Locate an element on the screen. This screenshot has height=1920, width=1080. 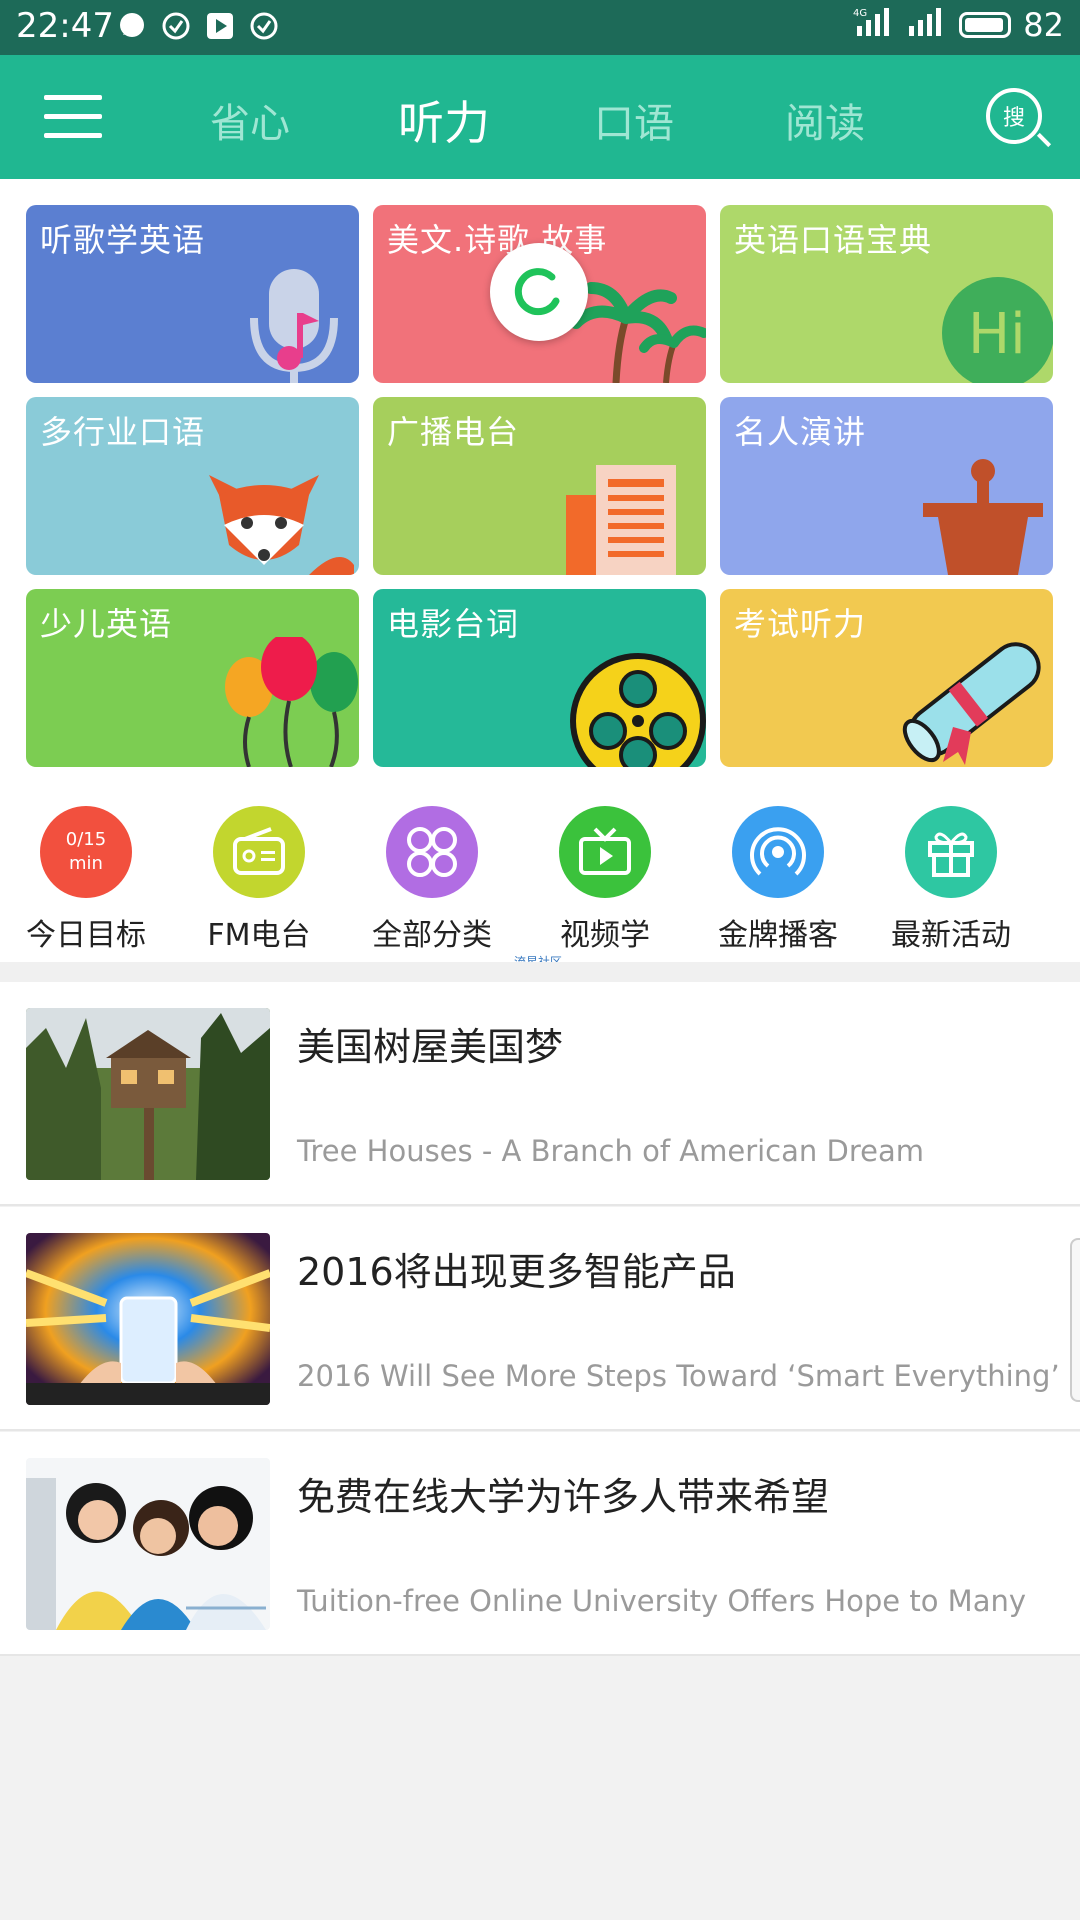
film-reel-icon is located at coordinates (638, 710).